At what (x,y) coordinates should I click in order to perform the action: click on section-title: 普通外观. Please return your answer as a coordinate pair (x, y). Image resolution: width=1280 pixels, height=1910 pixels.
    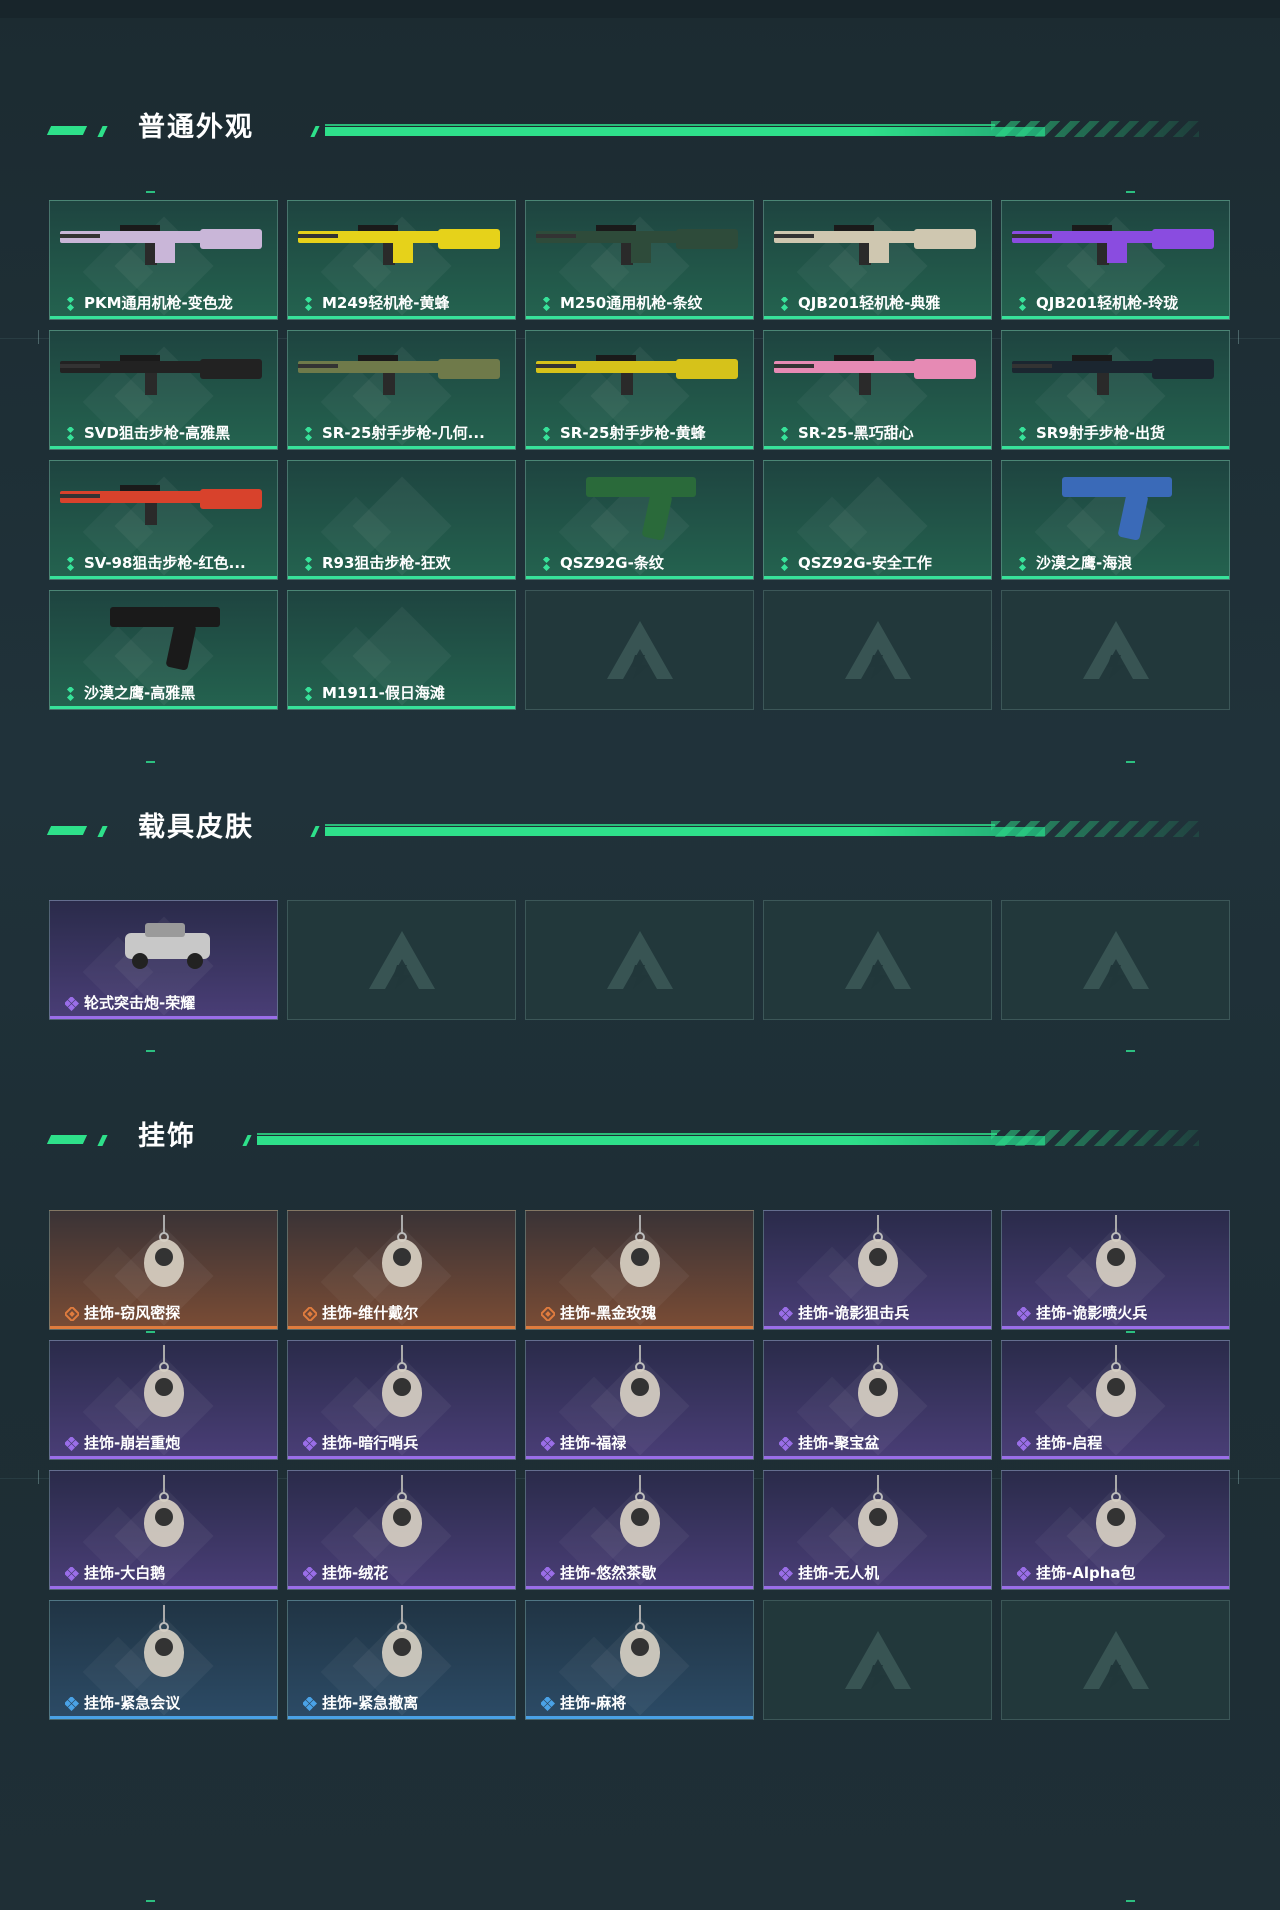
    Looking at the image, I should click on (196, 127).